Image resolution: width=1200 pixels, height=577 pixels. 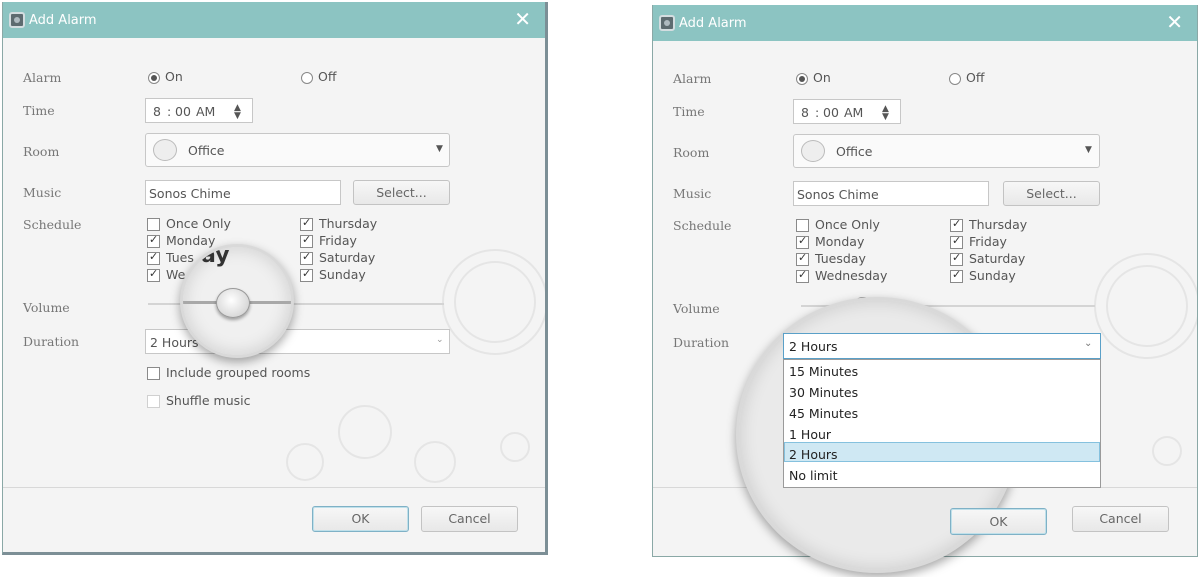 I want to click on shuffle-checkbox, so click(x=153, y=401).